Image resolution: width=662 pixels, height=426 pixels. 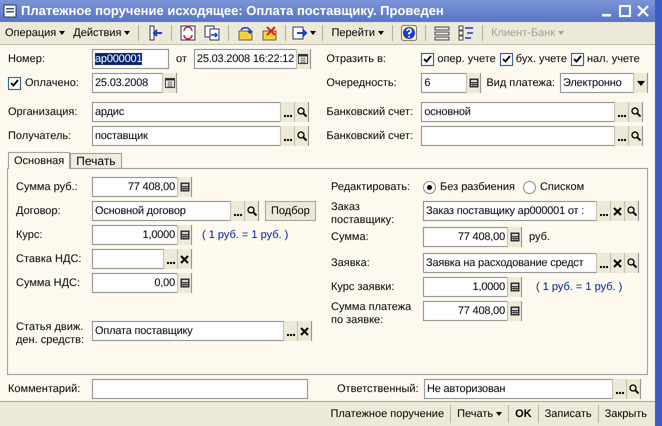 I want to click on input-field: Основной договор, so click(x=175, y=211).